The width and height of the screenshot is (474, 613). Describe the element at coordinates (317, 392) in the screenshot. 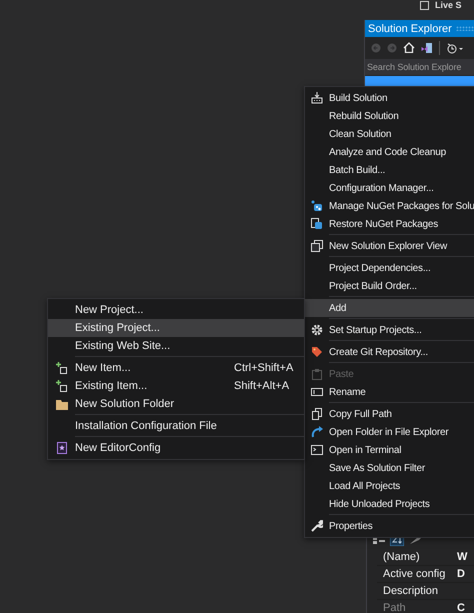

I see `rename-icon` at that location.